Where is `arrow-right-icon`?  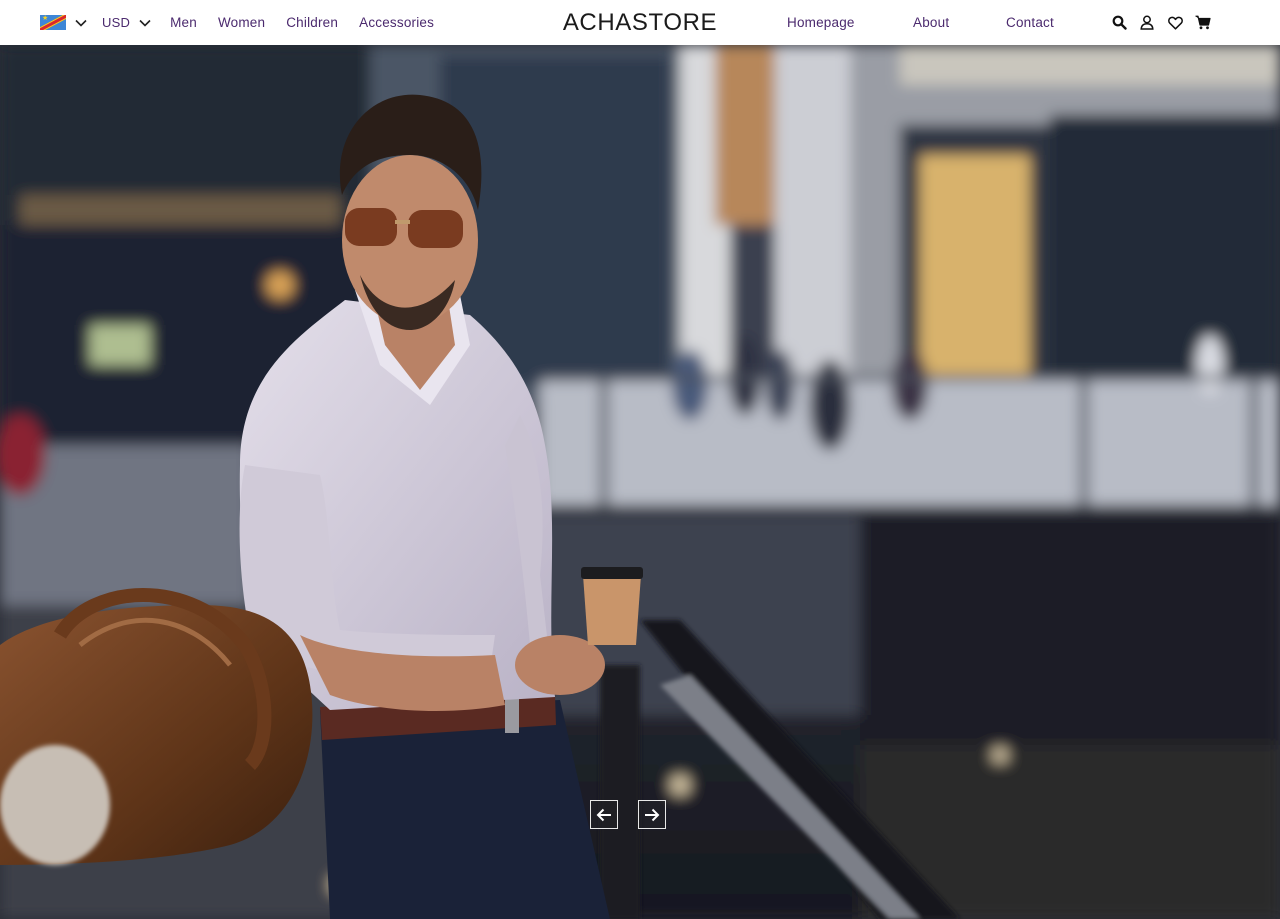 arrow-right-icon is located at coordinates (652, 814).